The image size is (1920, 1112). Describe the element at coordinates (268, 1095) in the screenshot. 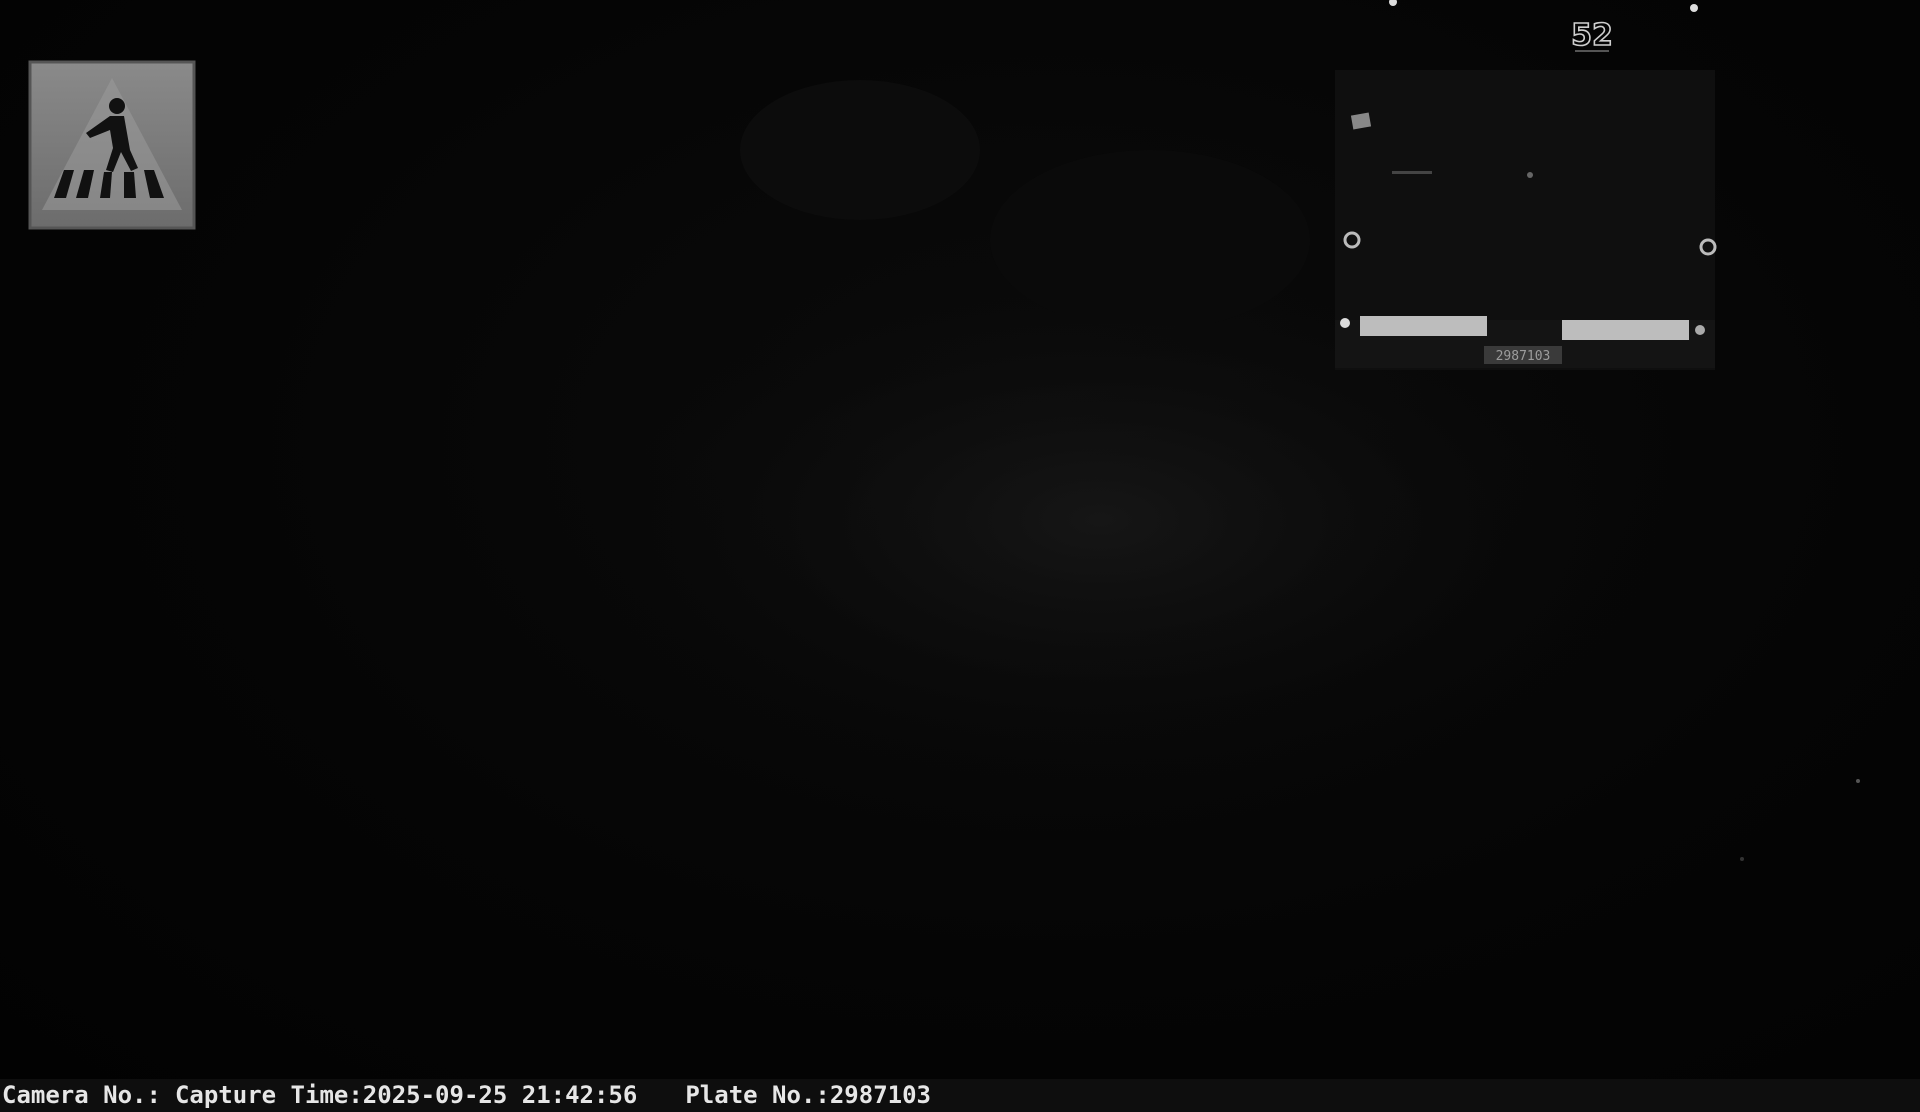

I see `capture-time-label: Capture Time:` at that location.